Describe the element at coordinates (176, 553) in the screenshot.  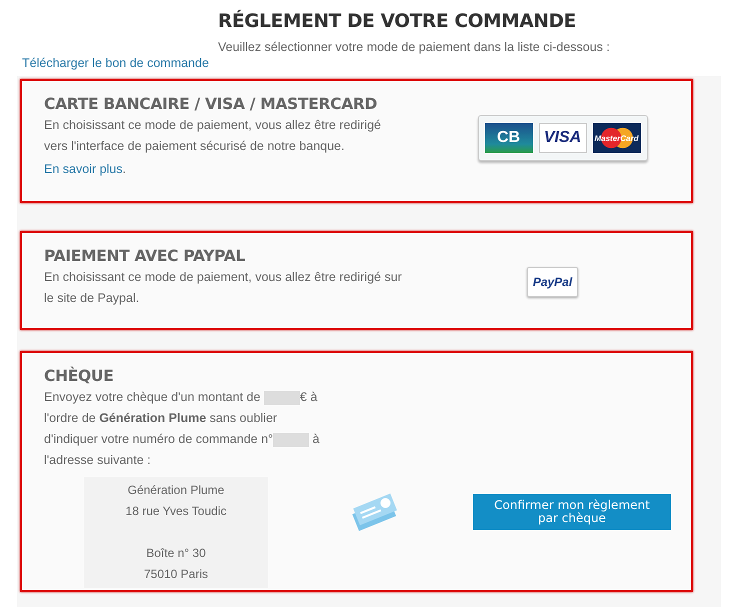
I see `address-line: Boîte n° 30` at that location.